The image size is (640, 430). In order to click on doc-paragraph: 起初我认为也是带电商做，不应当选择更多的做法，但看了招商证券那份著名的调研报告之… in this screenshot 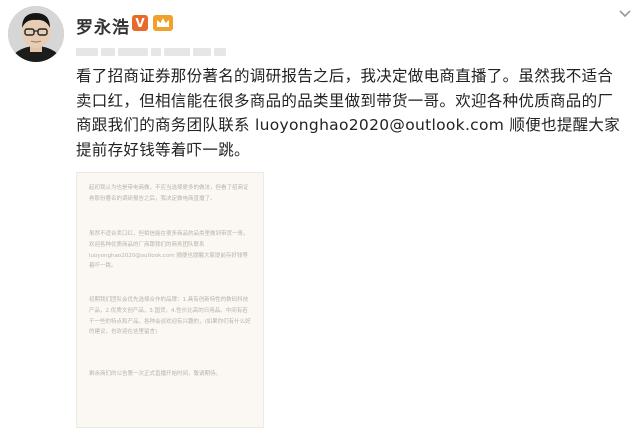, I will do `click(169, 193)`.